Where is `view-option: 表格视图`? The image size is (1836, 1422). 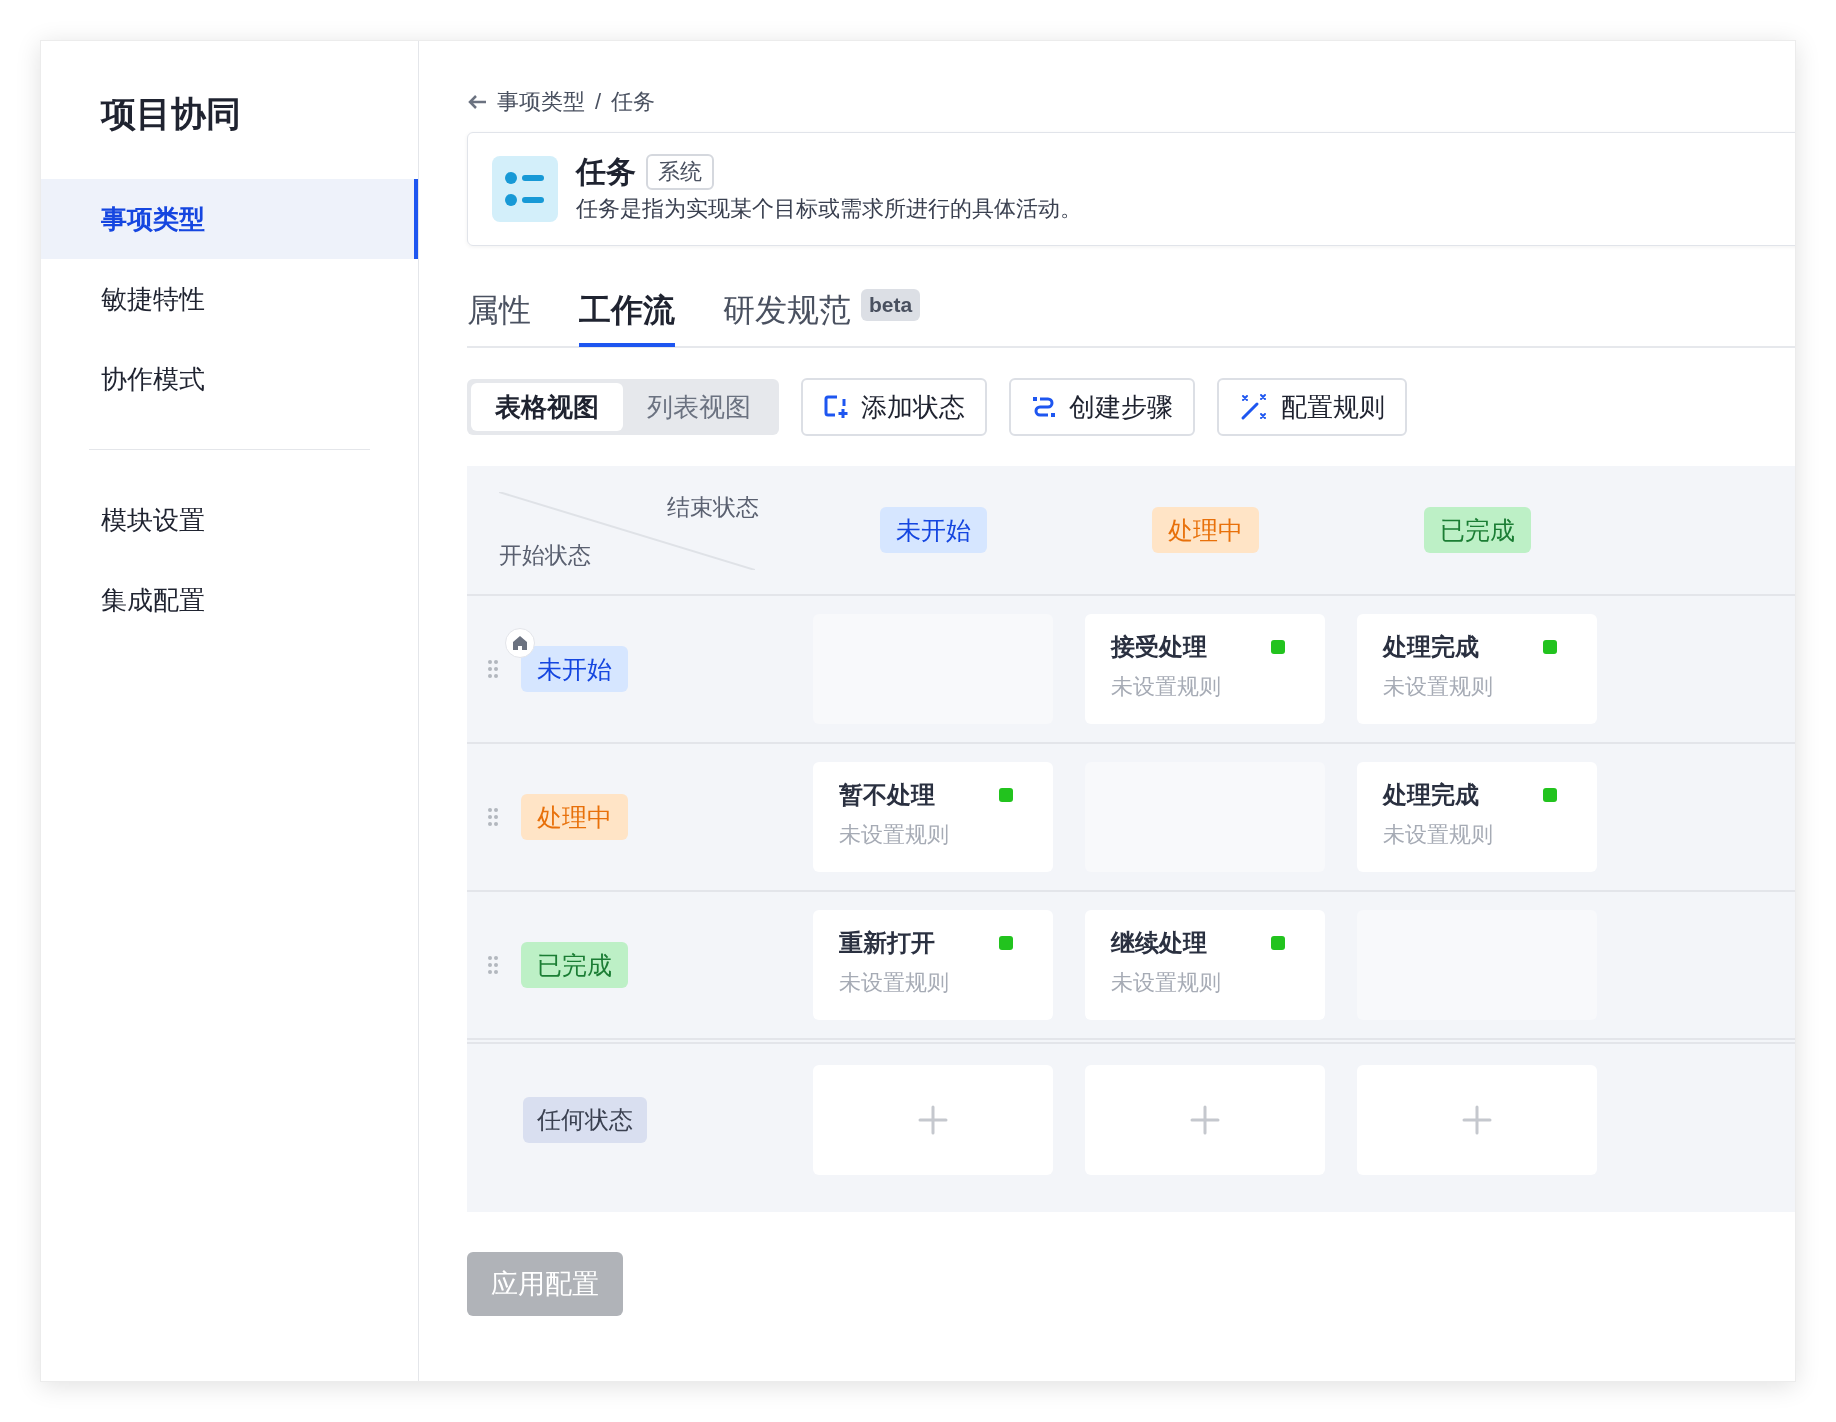 view-option: 表格视图 is located at coordinates (547, 407).